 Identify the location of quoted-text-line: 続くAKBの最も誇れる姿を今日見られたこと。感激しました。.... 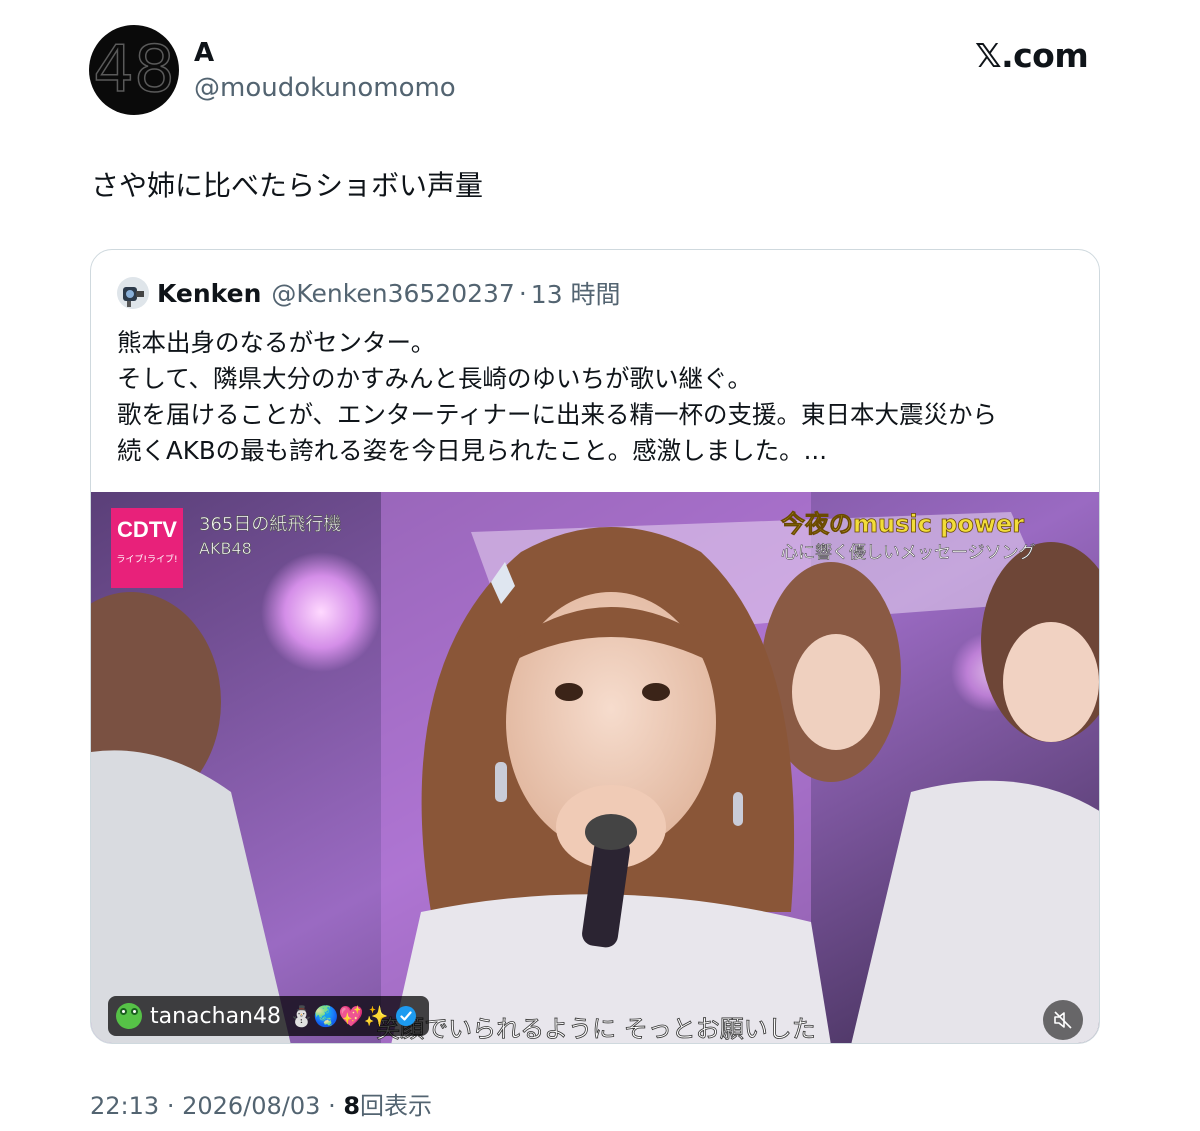
(472, 450).